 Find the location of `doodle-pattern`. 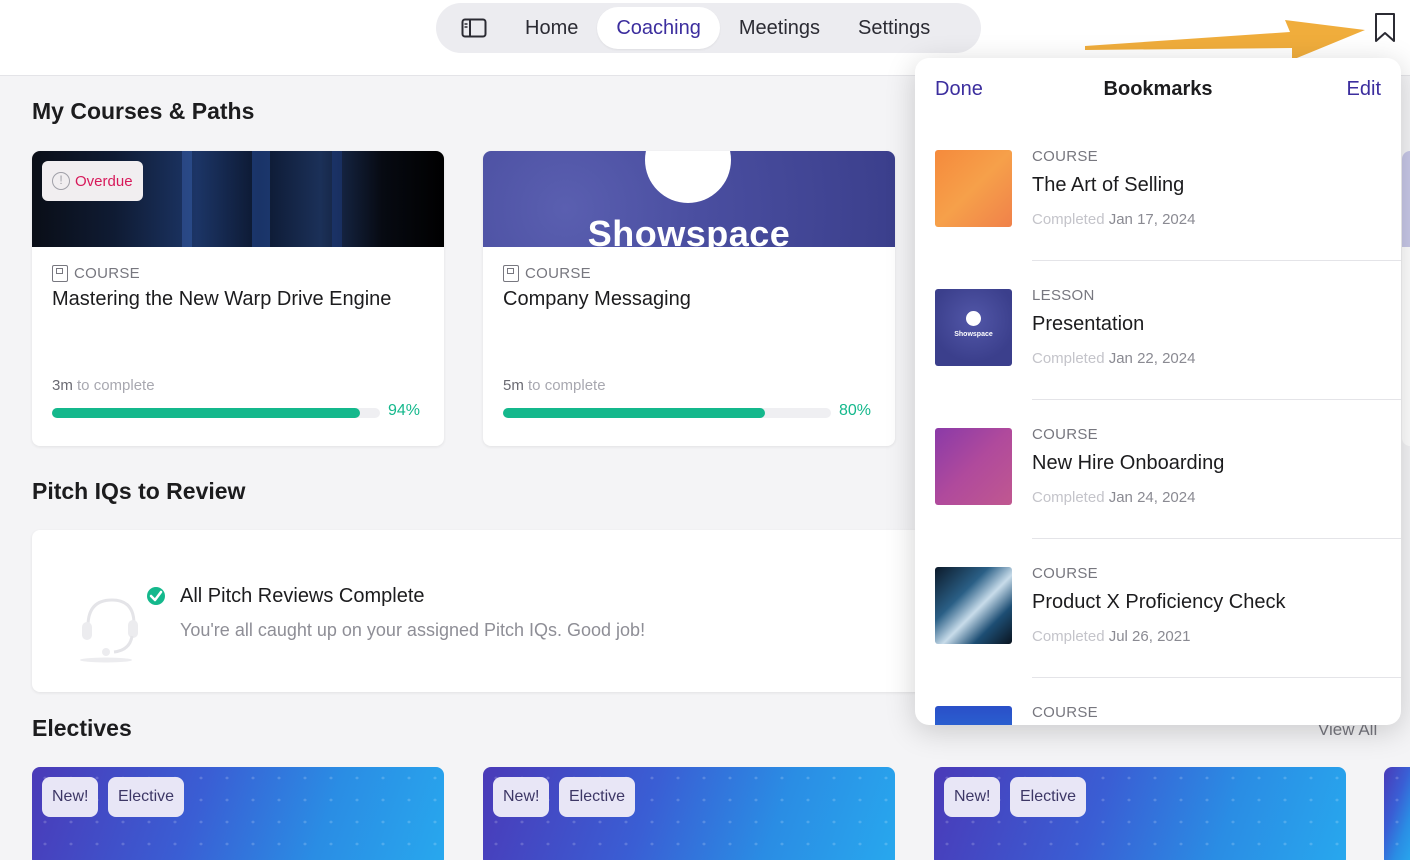

doodle-pattern is located at coordinates (1397, 813).